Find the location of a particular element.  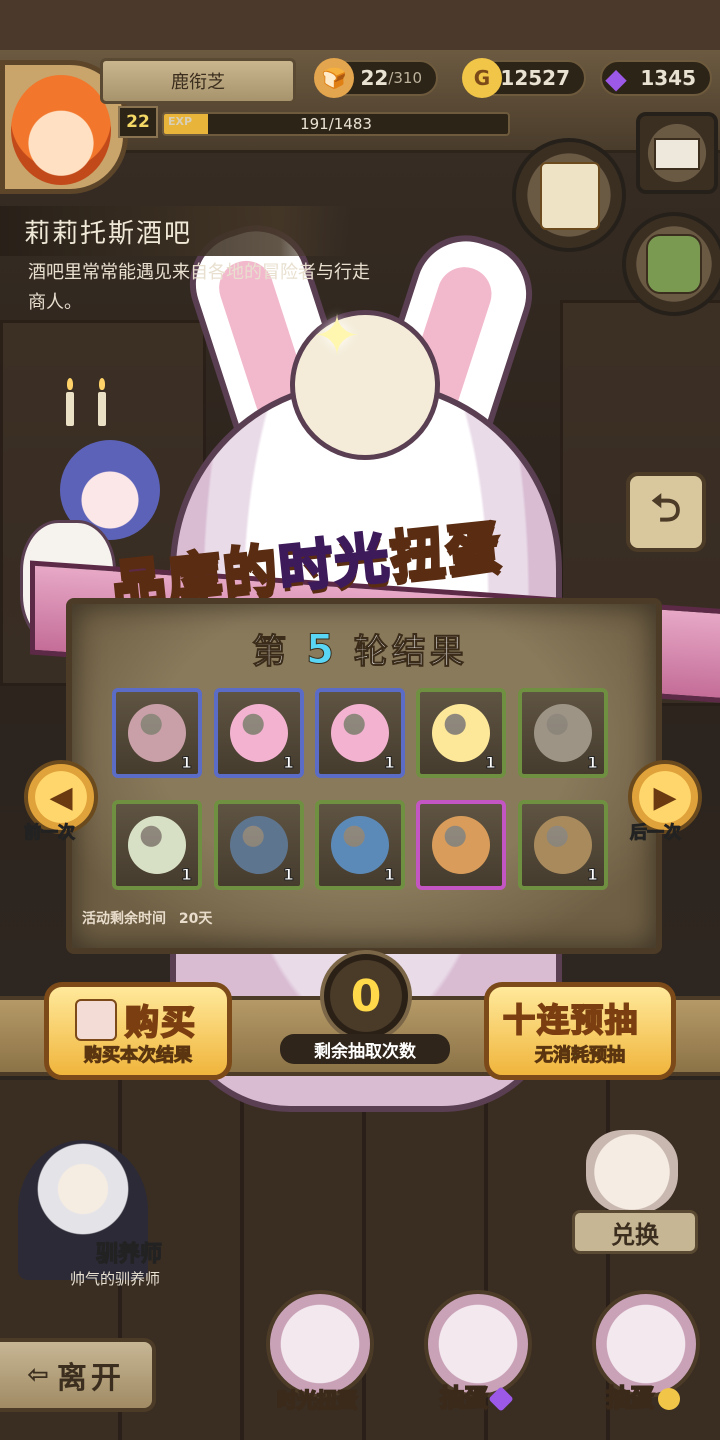

no-cost-label: 无消耗 is located at coordinates (562, 1056).